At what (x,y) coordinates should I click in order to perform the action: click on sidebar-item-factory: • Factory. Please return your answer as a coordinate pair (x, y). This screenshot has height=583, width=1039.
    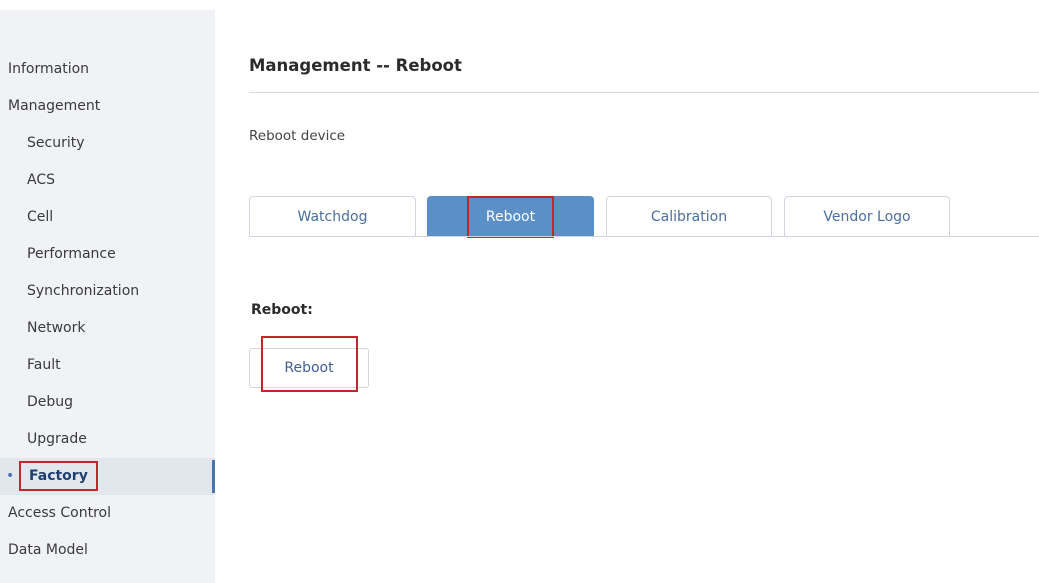
    Looking at the image, I should click on (107, 476).